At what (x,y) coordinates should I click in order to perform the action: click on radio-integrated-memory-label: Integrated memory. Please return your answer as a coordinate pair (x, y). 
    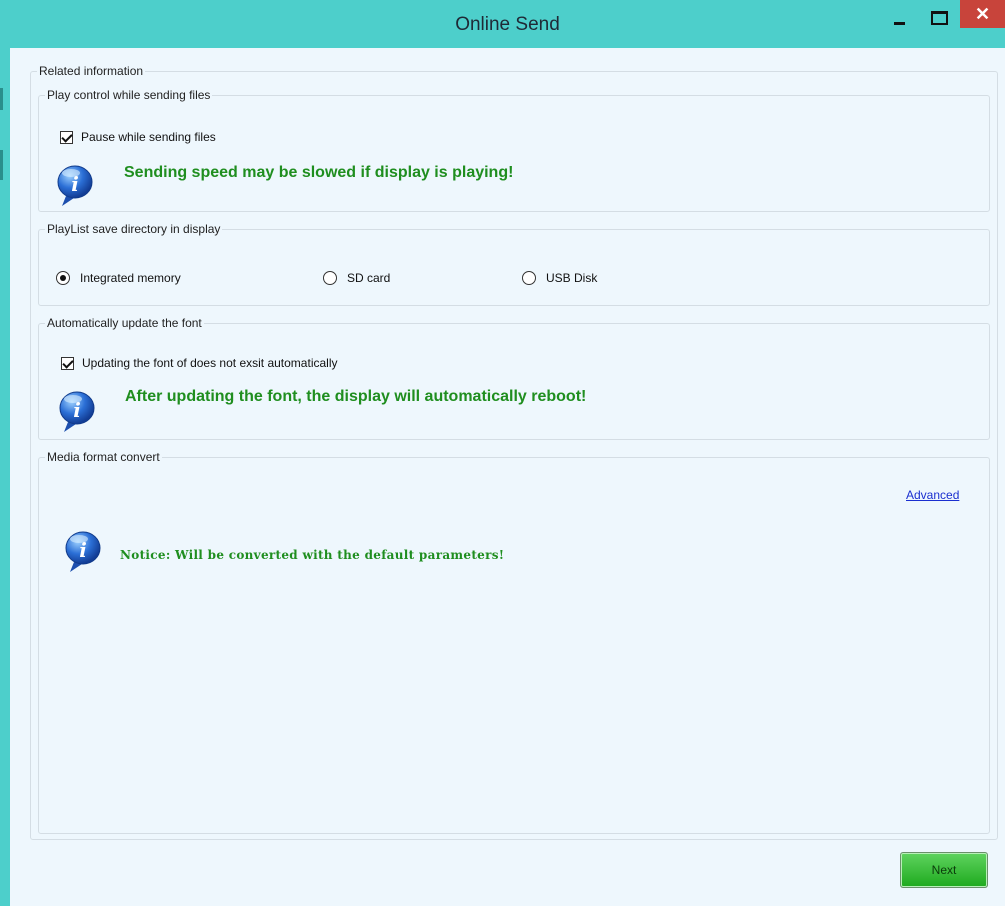
    Looking at the image, I should click on (130, 278).